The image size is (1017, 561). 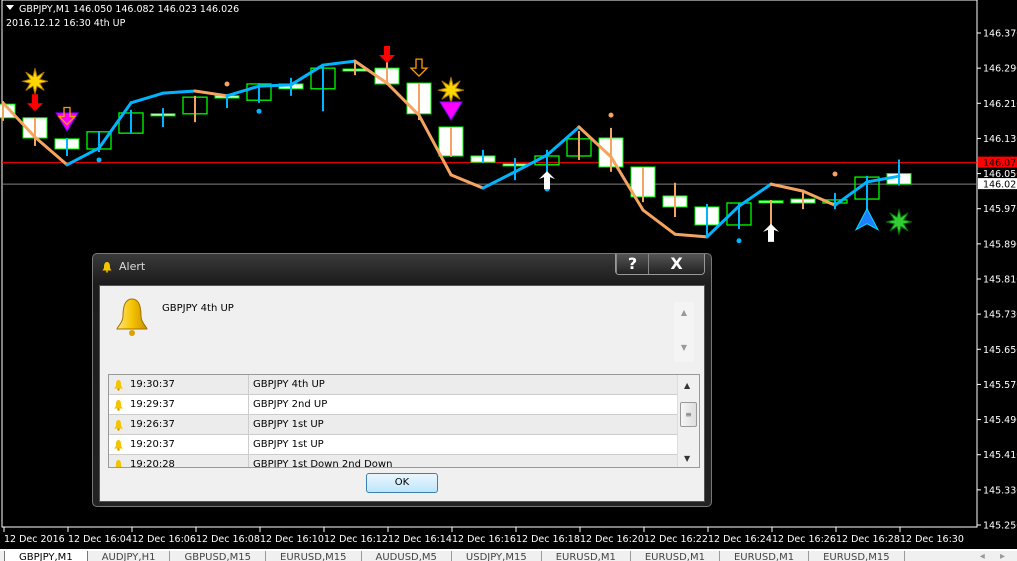 What do you see at coordinates (867, 219) in the screenshot?
I see `blue-up-arrow-icon` at bounding box center [867, 219].